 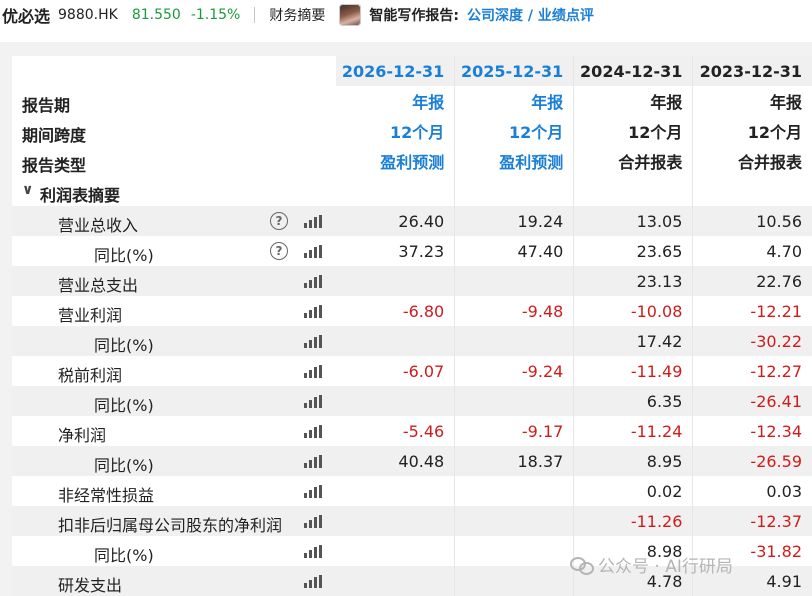 I want to click on column-date: 2026-12-31, so click(x=395, y=71).